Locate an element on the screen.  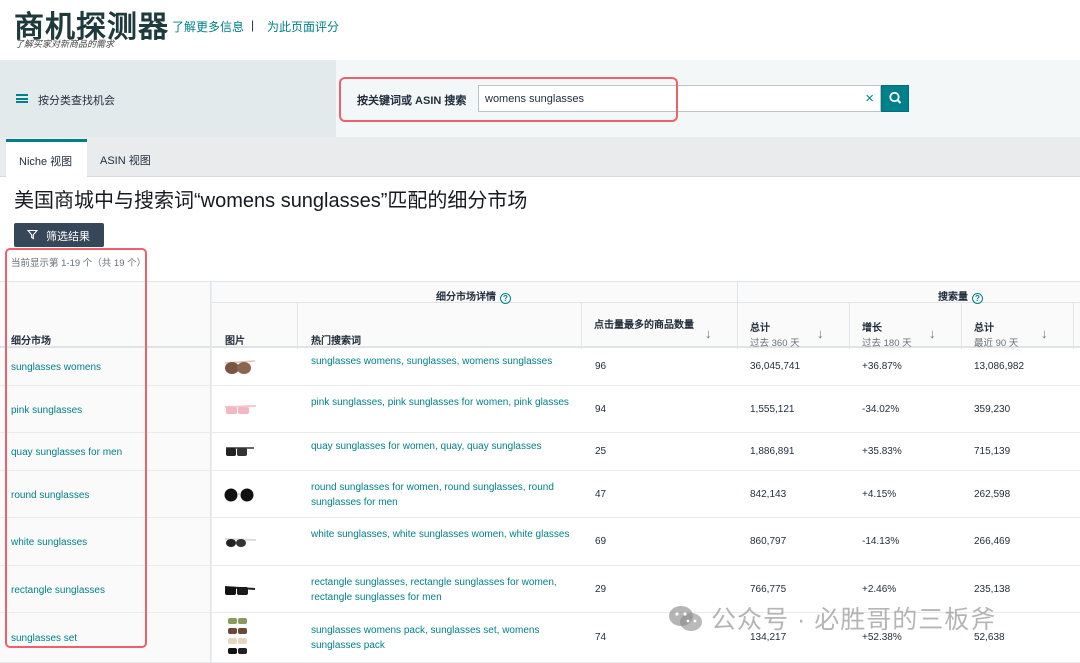
search-volume-360: 860,797 is located at coordinates (768, 541).